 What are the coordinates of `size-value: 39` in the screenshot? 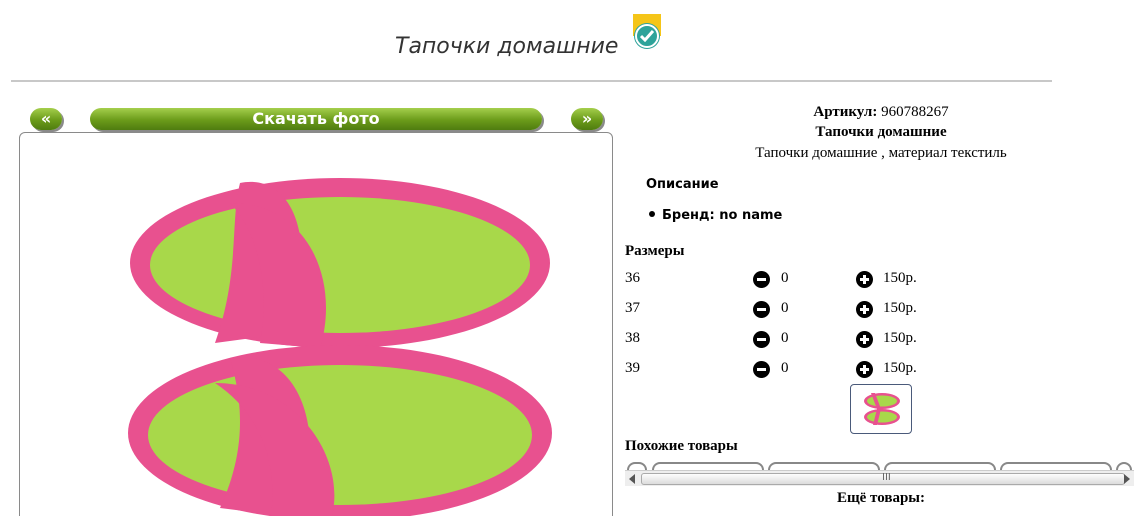 It's located at (632, 368).